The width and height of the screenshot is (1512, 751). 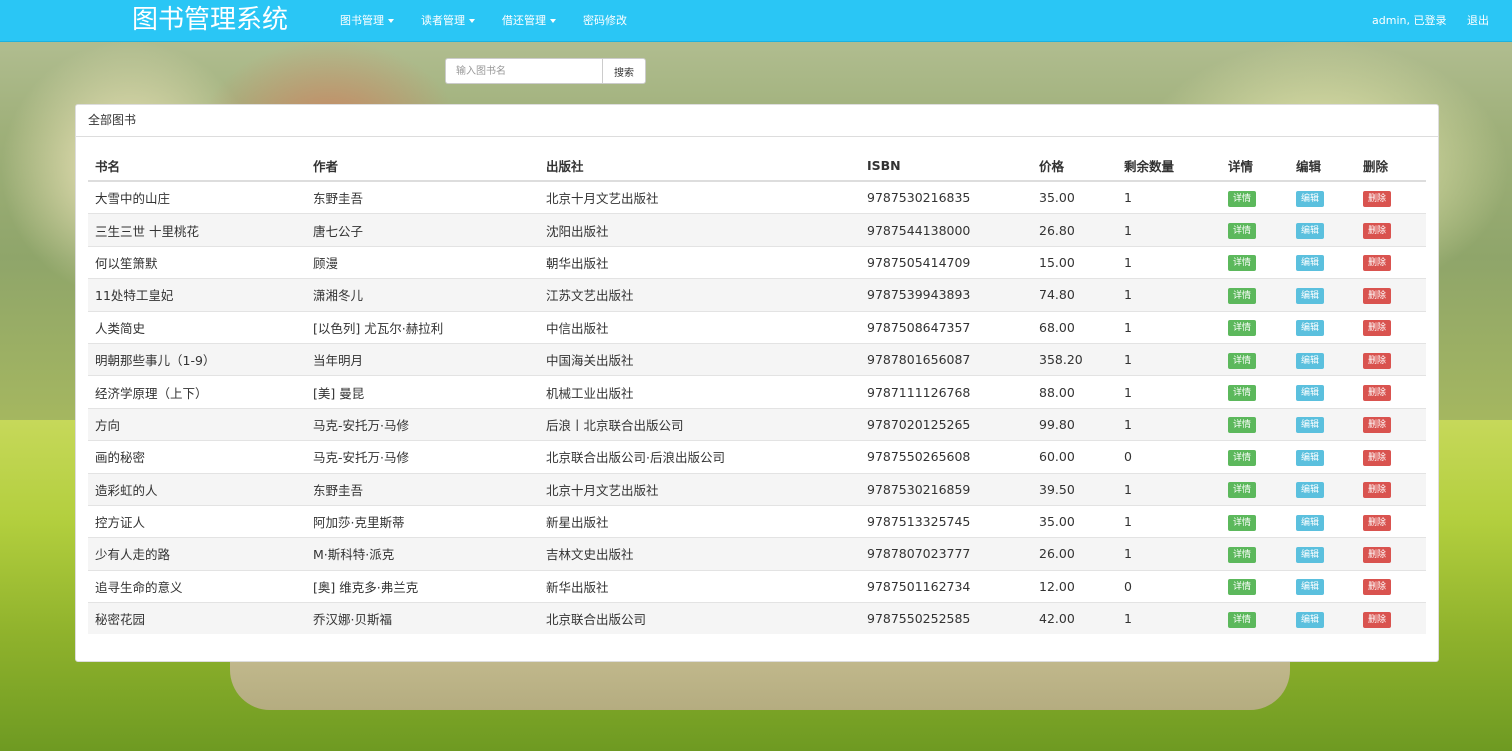 I want to click on menu-book-management: 图书管理, so click(x=367, y=21).